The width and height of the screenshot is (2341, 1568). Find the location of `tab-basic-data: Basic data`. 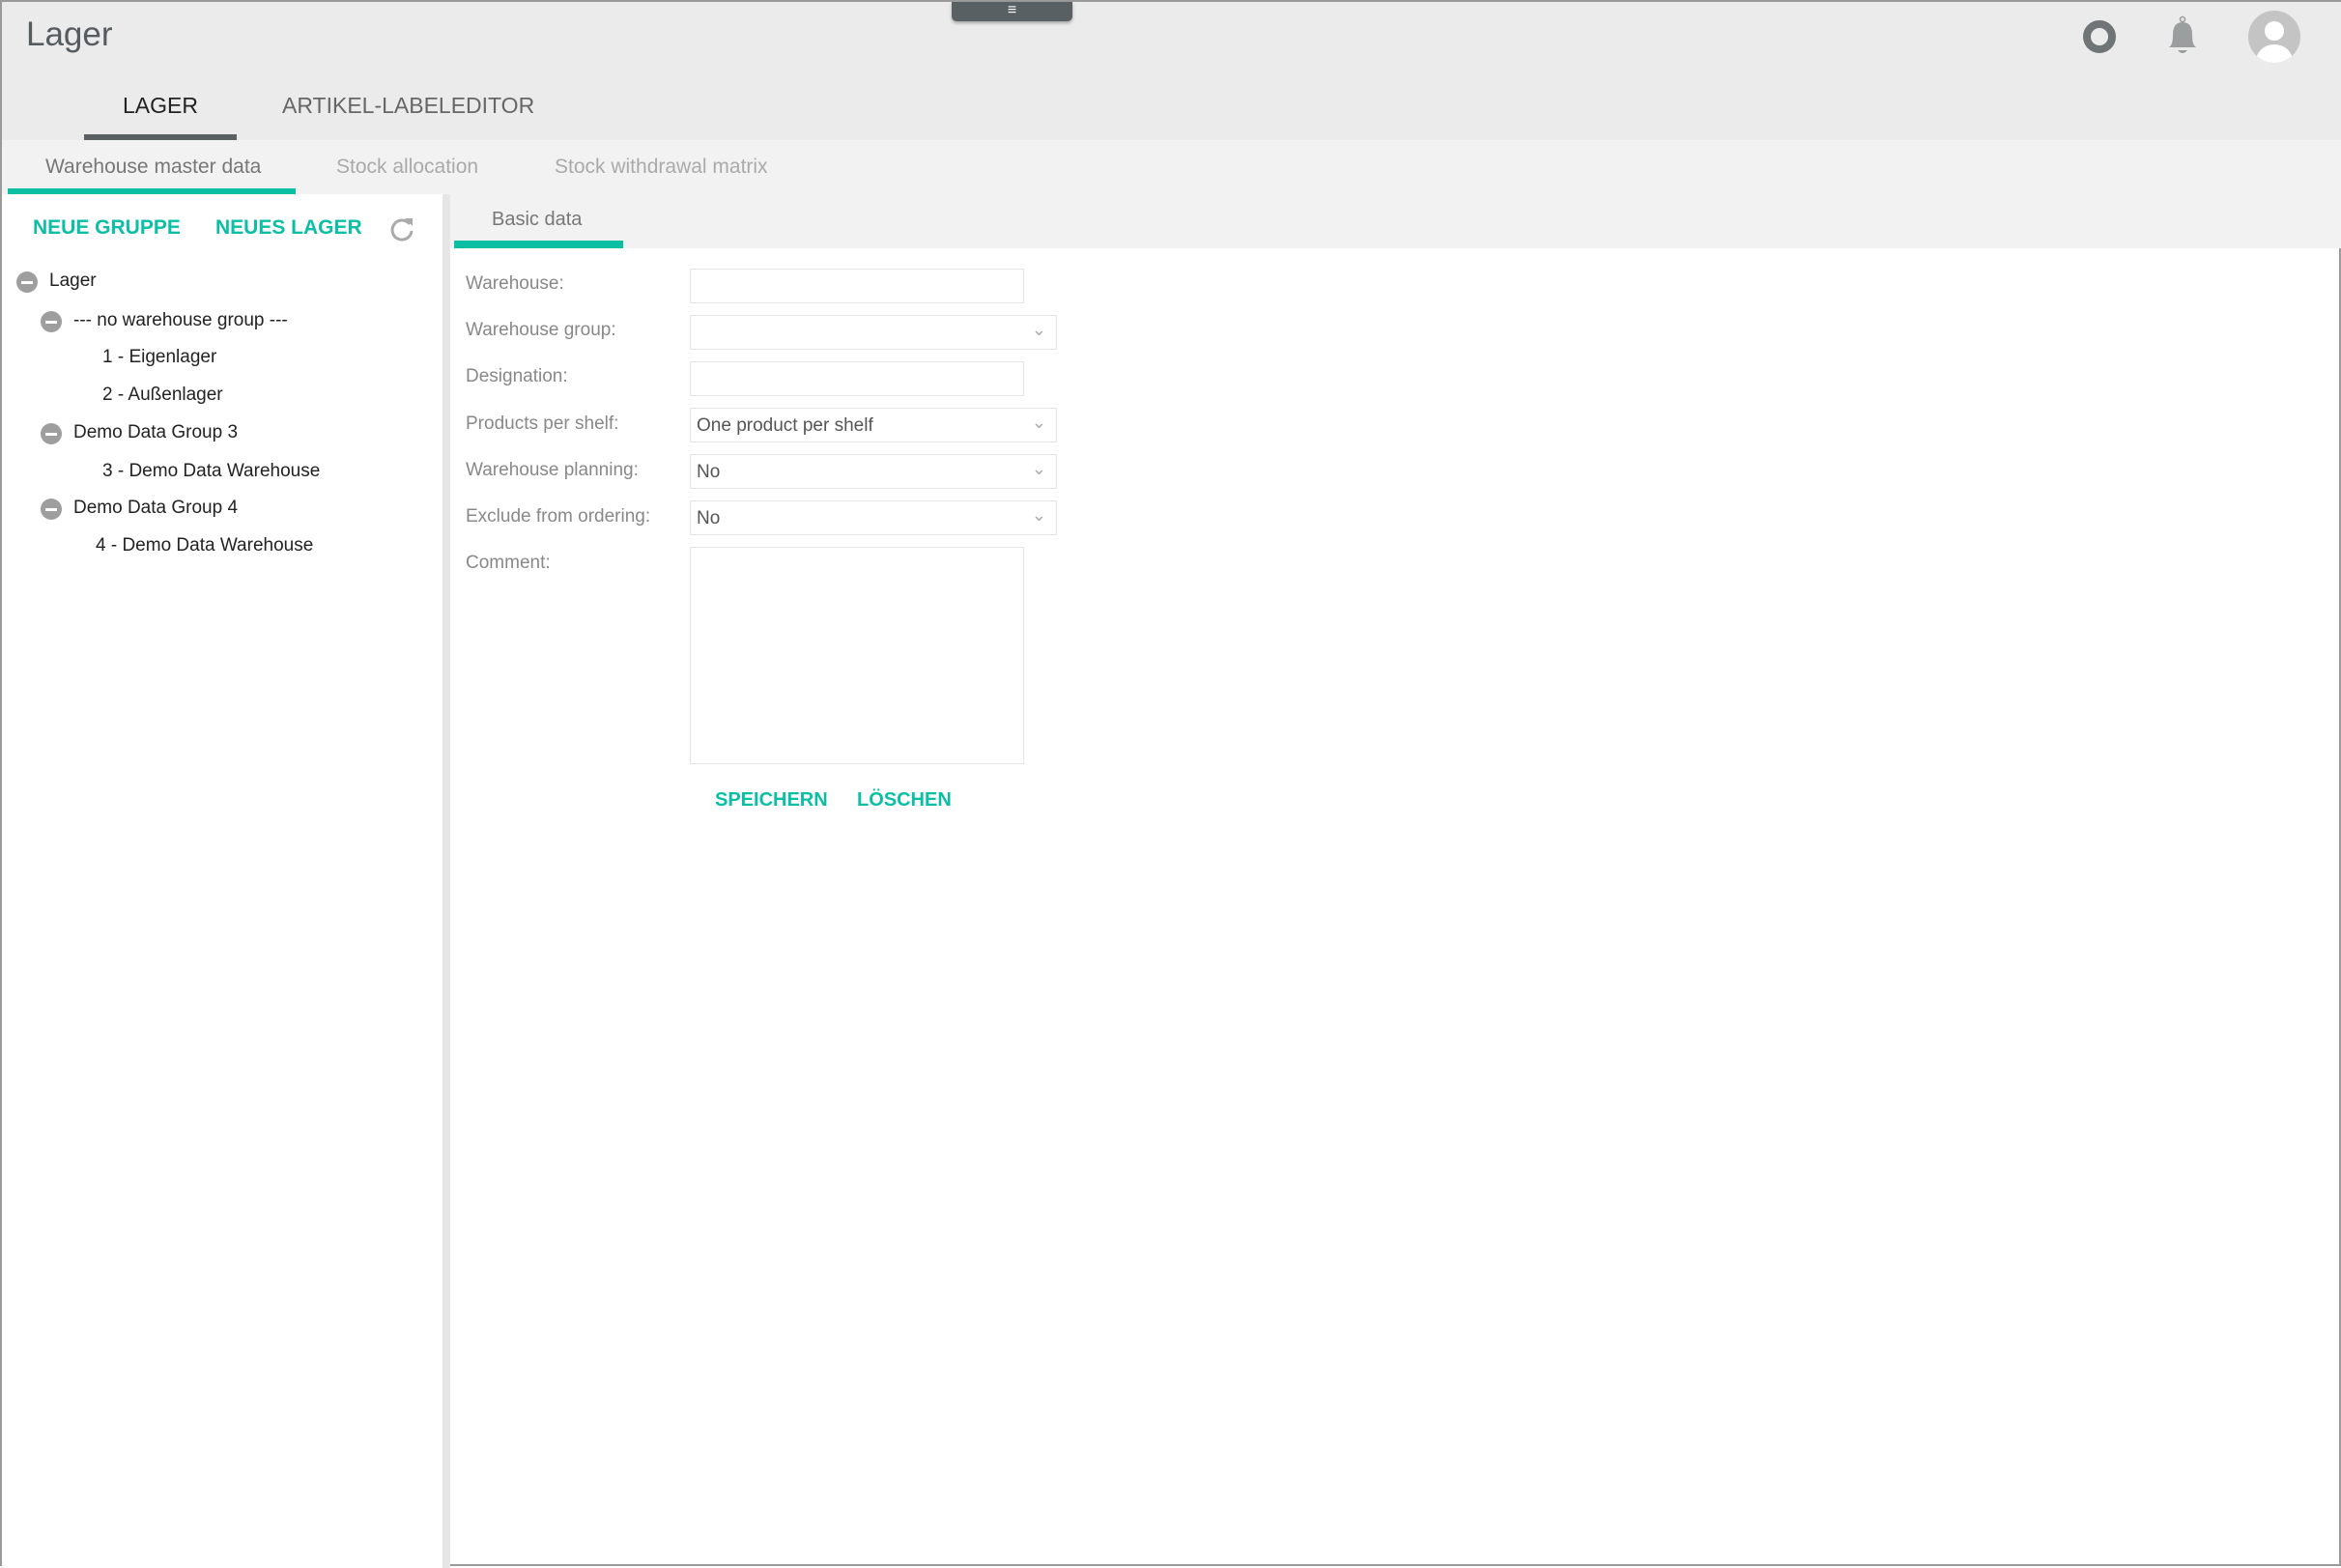

tab-basic-data: Basic data is located at coordinates (537, 220).